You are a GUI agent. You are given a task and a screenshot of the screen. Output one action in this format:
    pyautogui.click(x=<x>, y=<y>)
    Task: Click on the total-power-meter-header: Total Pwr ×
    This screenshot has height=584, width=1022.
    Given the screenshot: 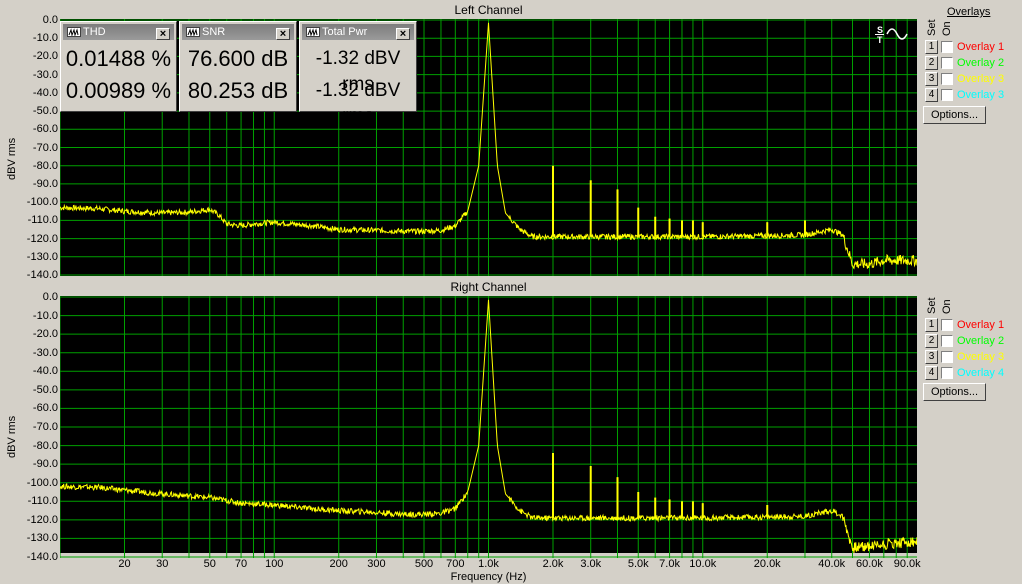 What is the action you would take?
    pyautogui.click(x=358, y=32)
    